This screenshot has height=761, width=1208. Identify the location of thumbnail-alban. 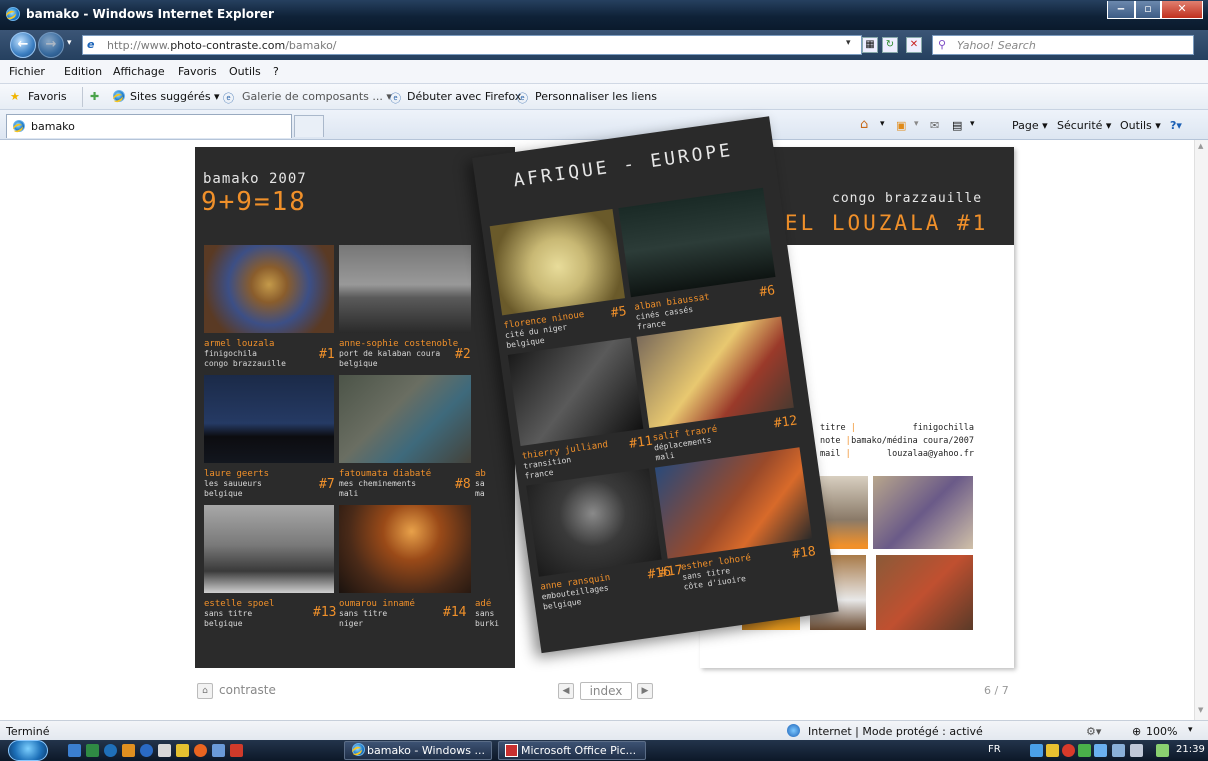
(697, 242).